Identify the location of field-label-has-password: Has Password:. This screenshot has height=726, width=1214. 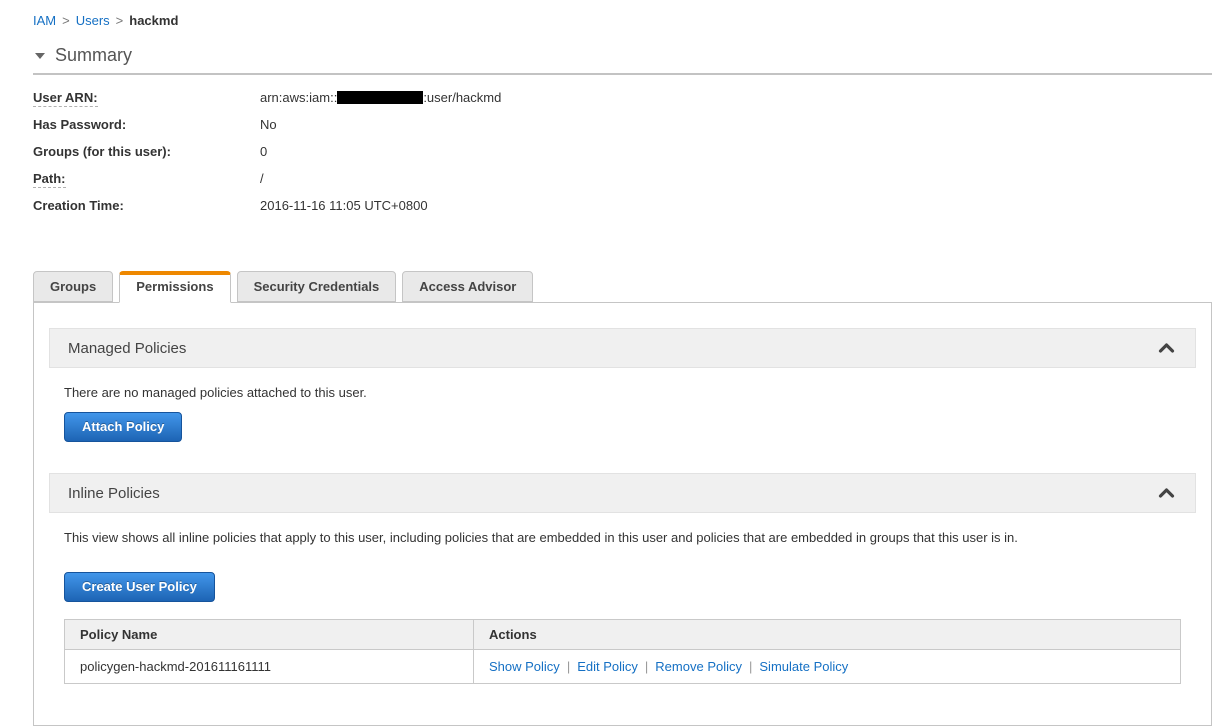
(80, 124).